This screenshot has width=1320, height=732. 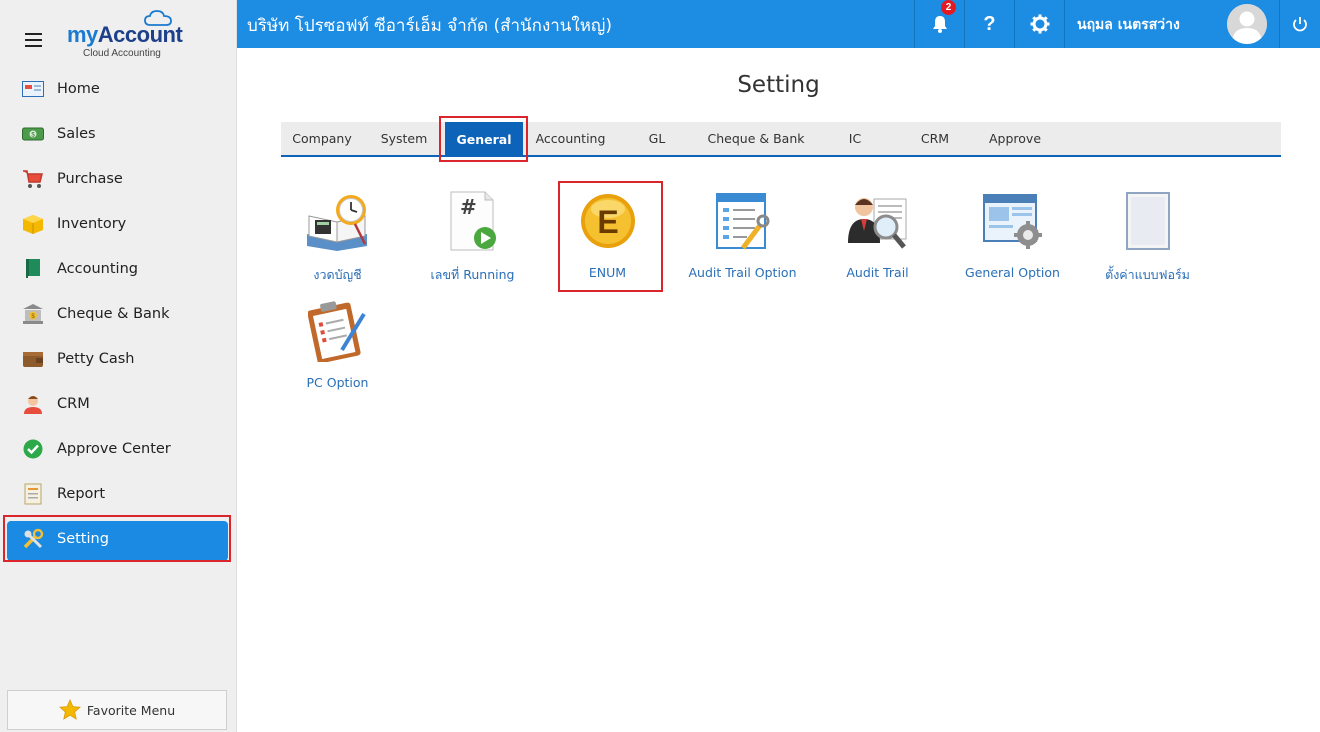 I want to click on help-button: ?, so click(x=989, y=24).